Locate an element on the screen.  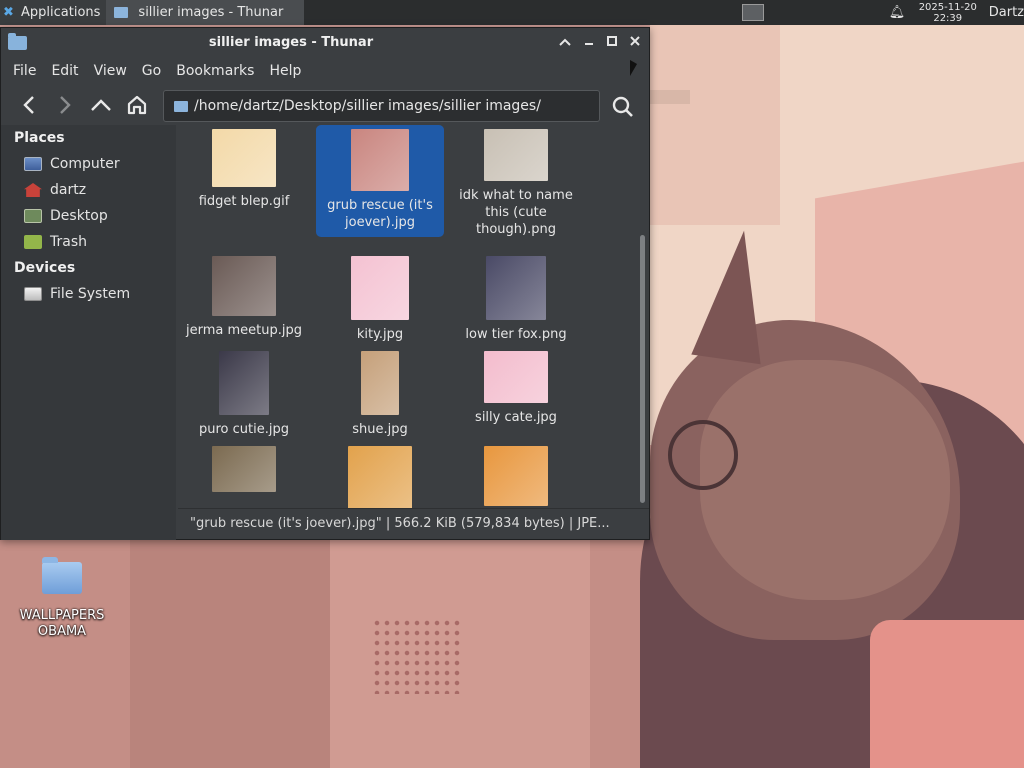
sidebar-item-file-system: File System is located at coordinates (88, 294).